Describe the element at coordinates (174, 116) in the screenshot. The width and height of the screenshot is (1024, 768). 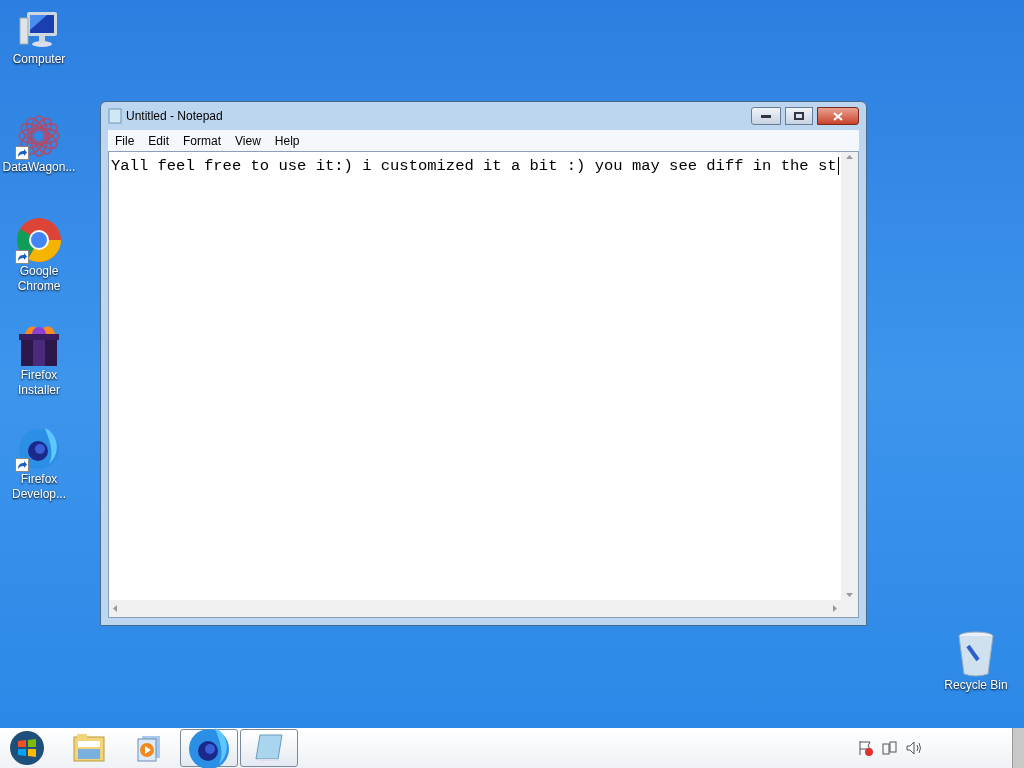
I see `window-title: Untitled - Notepad` at that location.